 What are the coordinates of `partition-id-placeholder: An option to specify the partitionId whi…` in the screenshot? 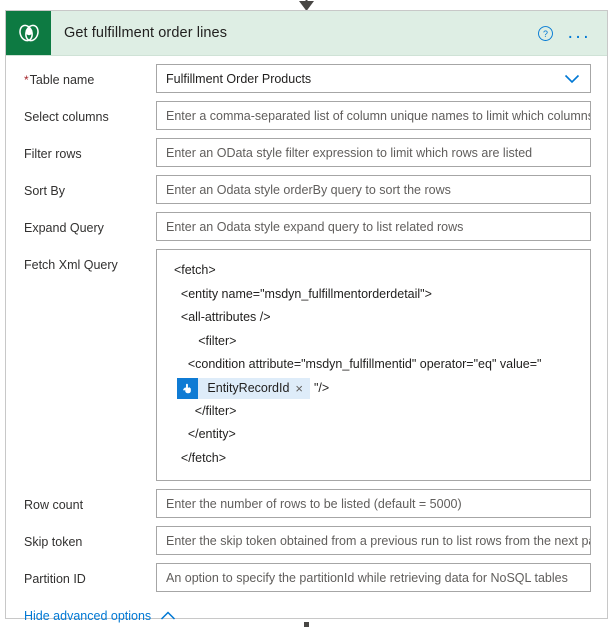 It's located at (367, 577).